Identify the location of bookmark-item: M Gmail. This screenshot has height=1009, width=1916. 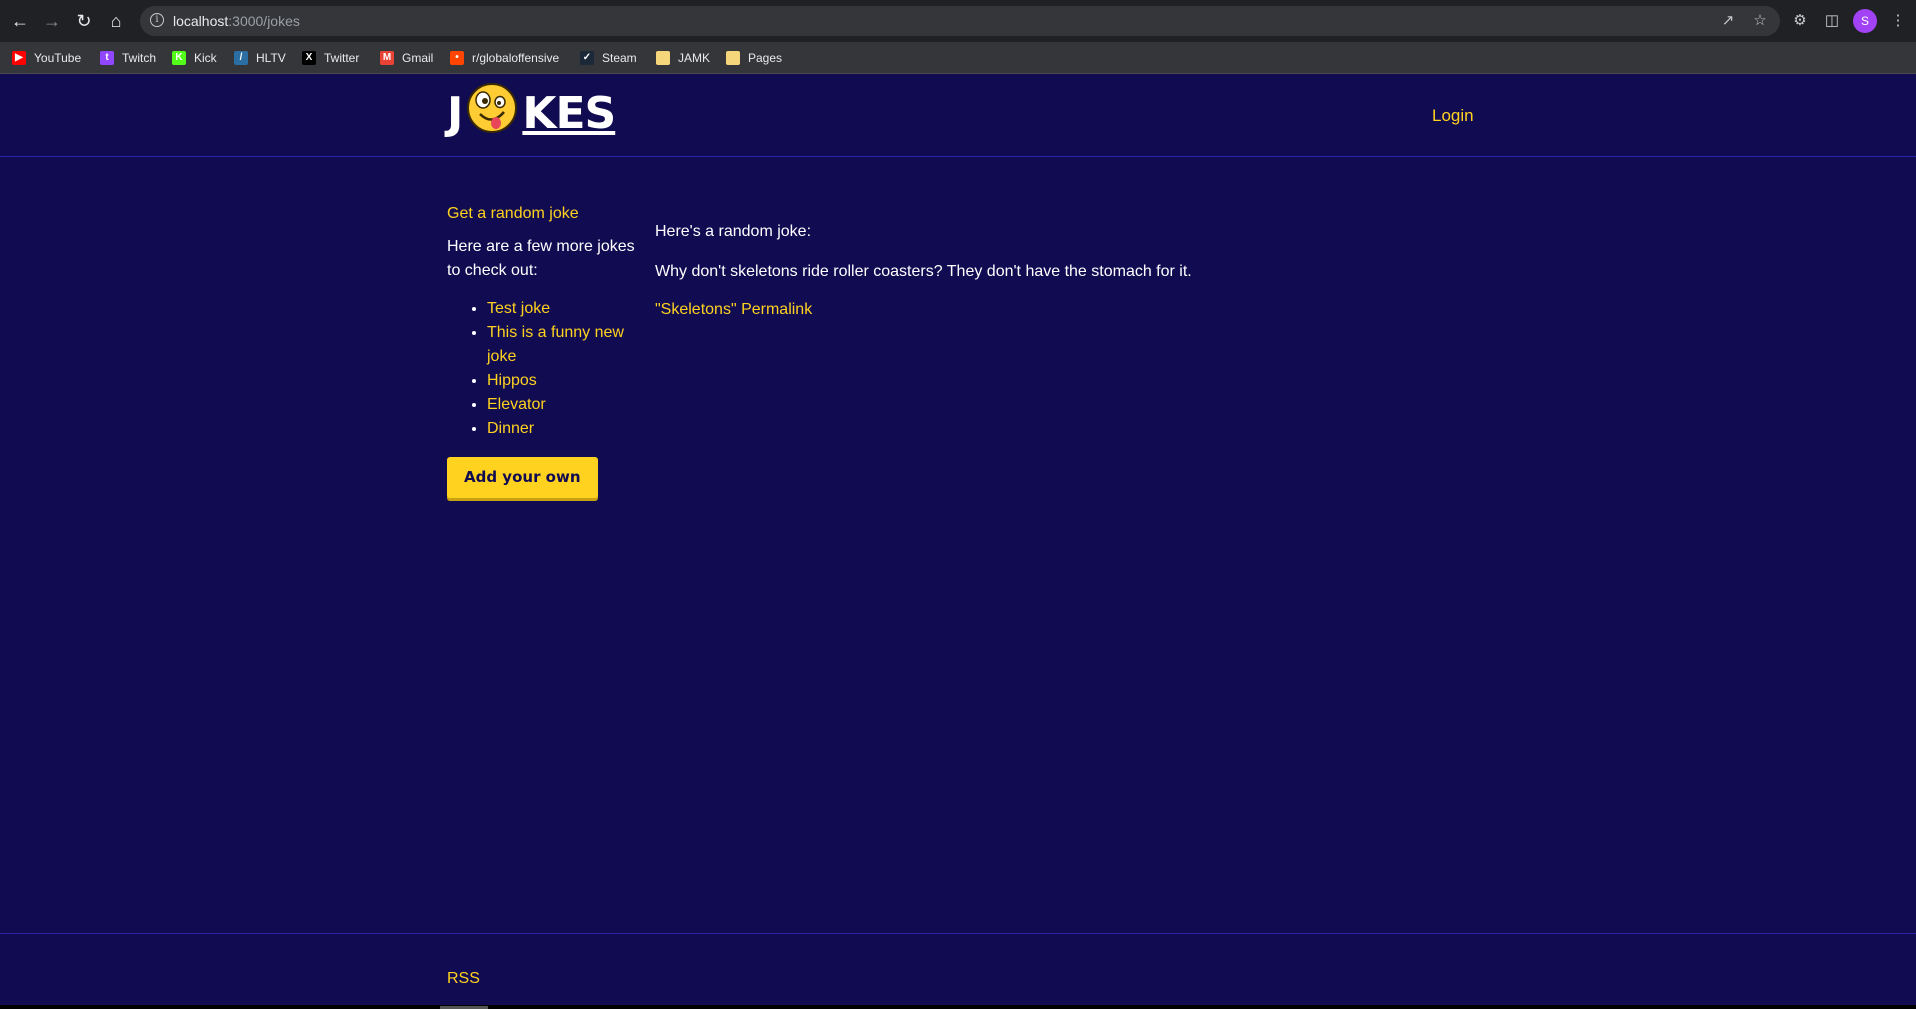
(406, 58).